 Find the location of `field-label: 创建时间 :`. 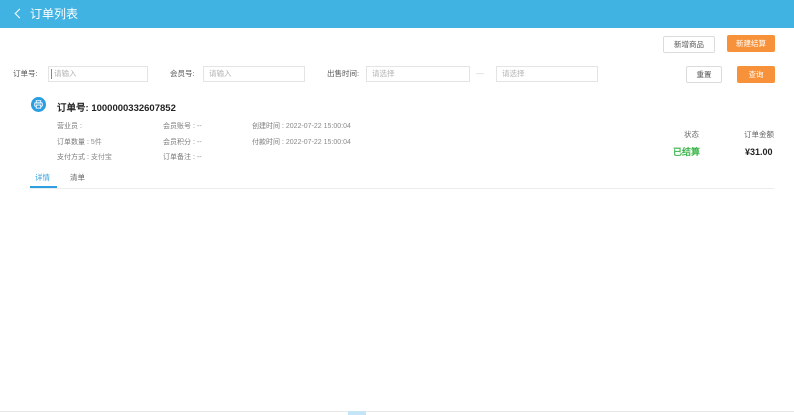

field-label: 创建时间 : is located at coordinates (268, 126).